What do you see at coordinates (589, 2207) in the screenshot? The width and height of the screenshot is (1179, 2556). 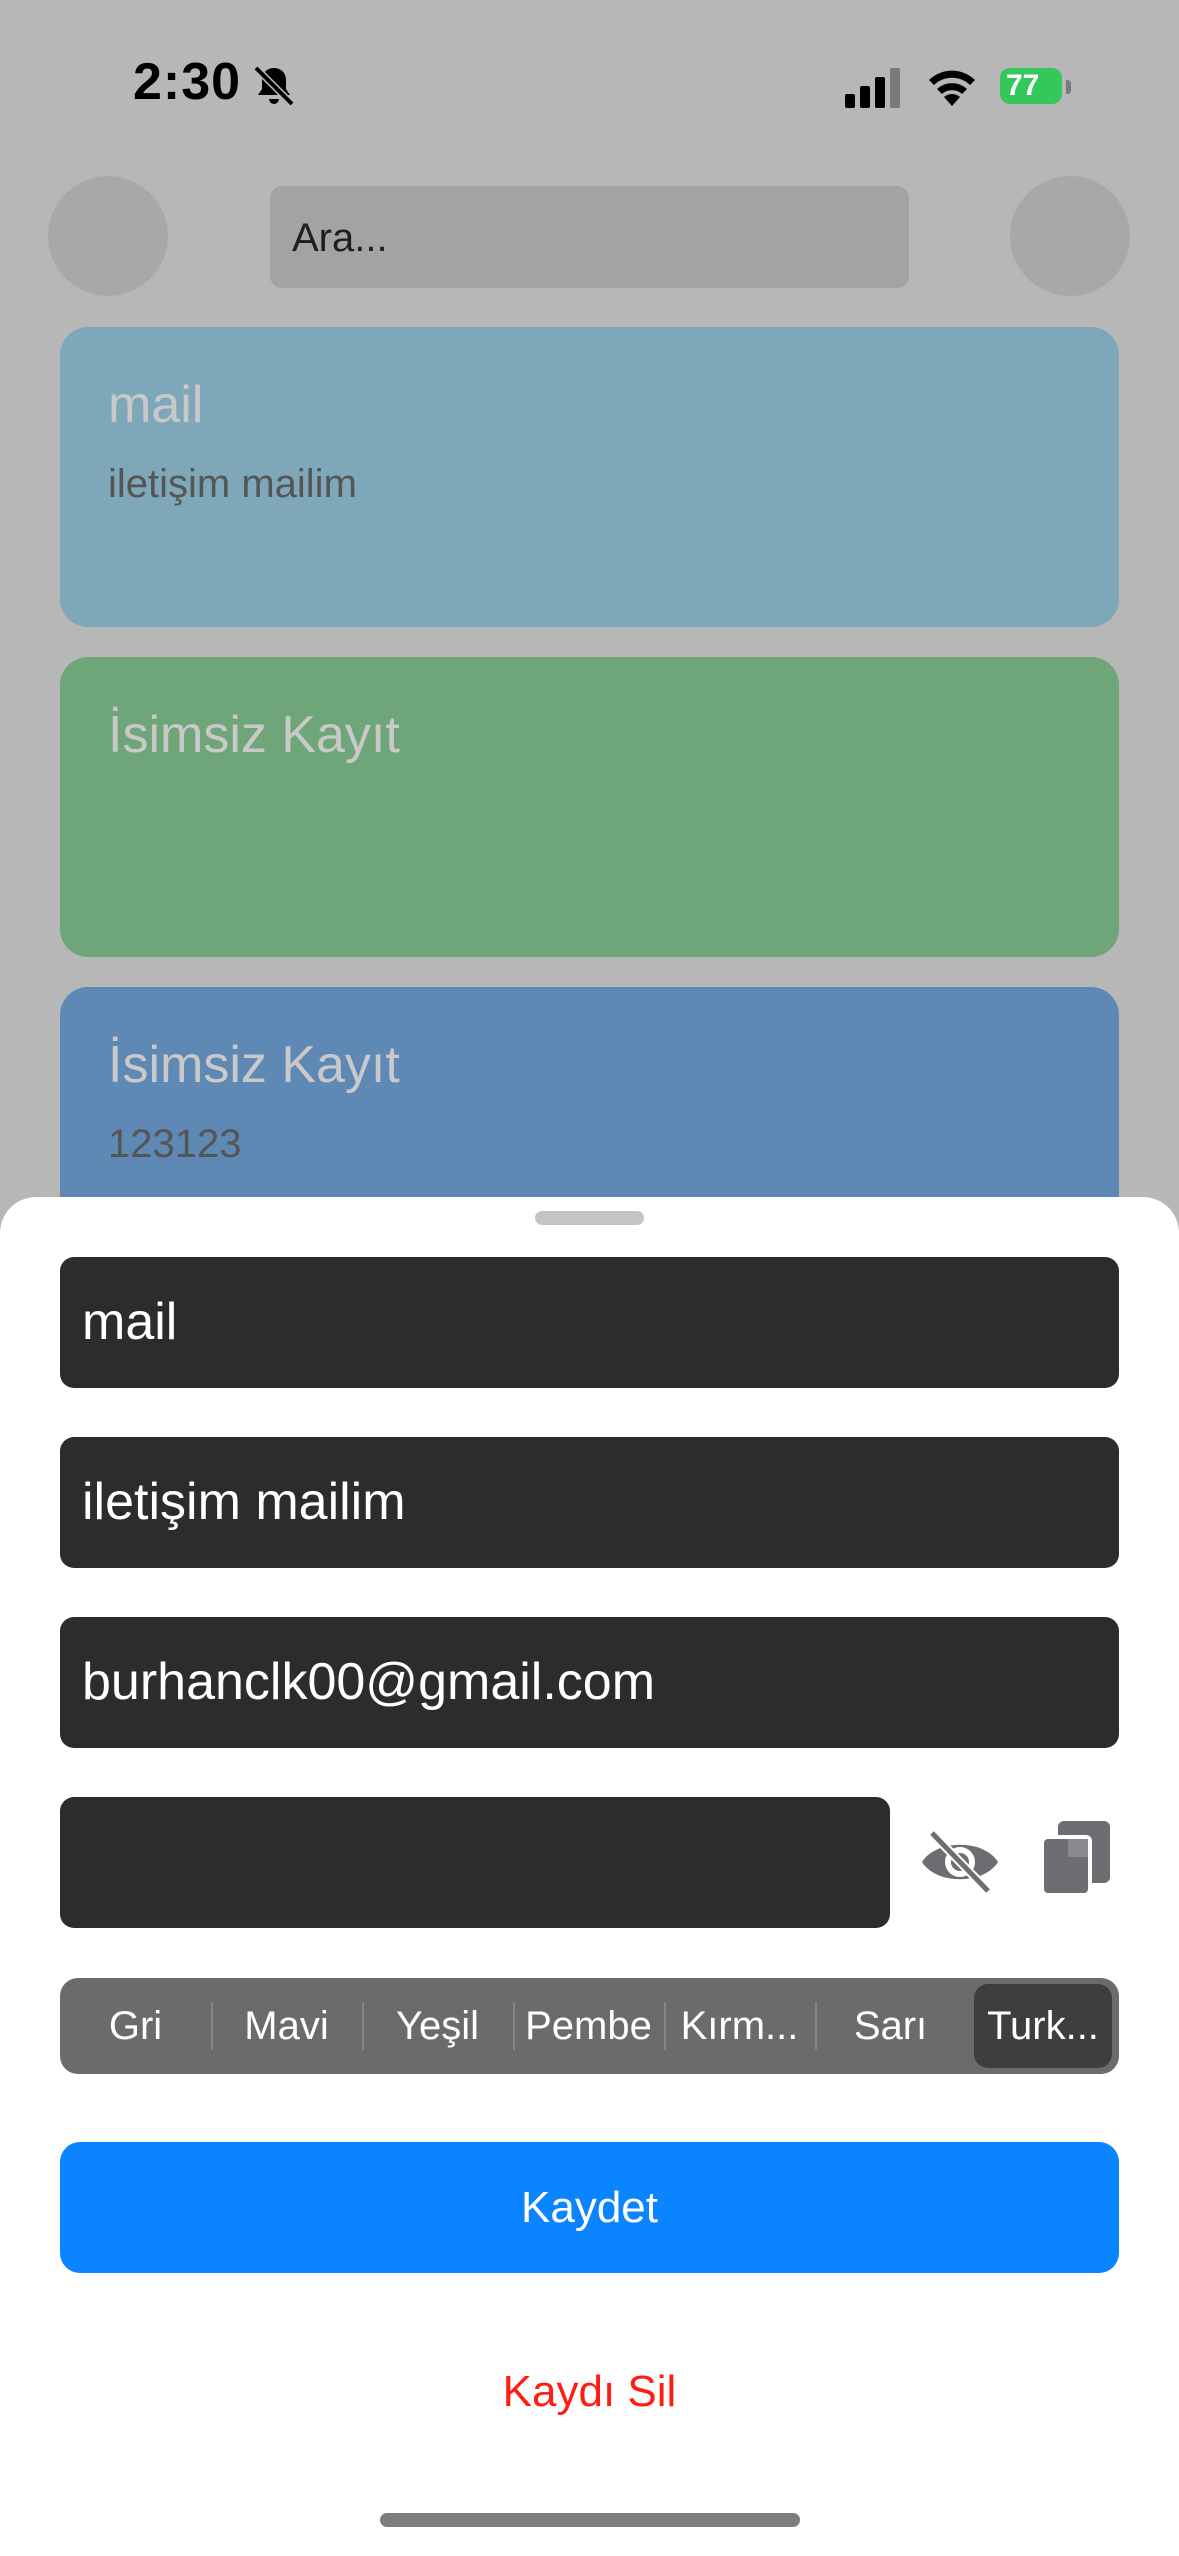 I see `save-button: Kaydet` at bounding box center [589, 2207].